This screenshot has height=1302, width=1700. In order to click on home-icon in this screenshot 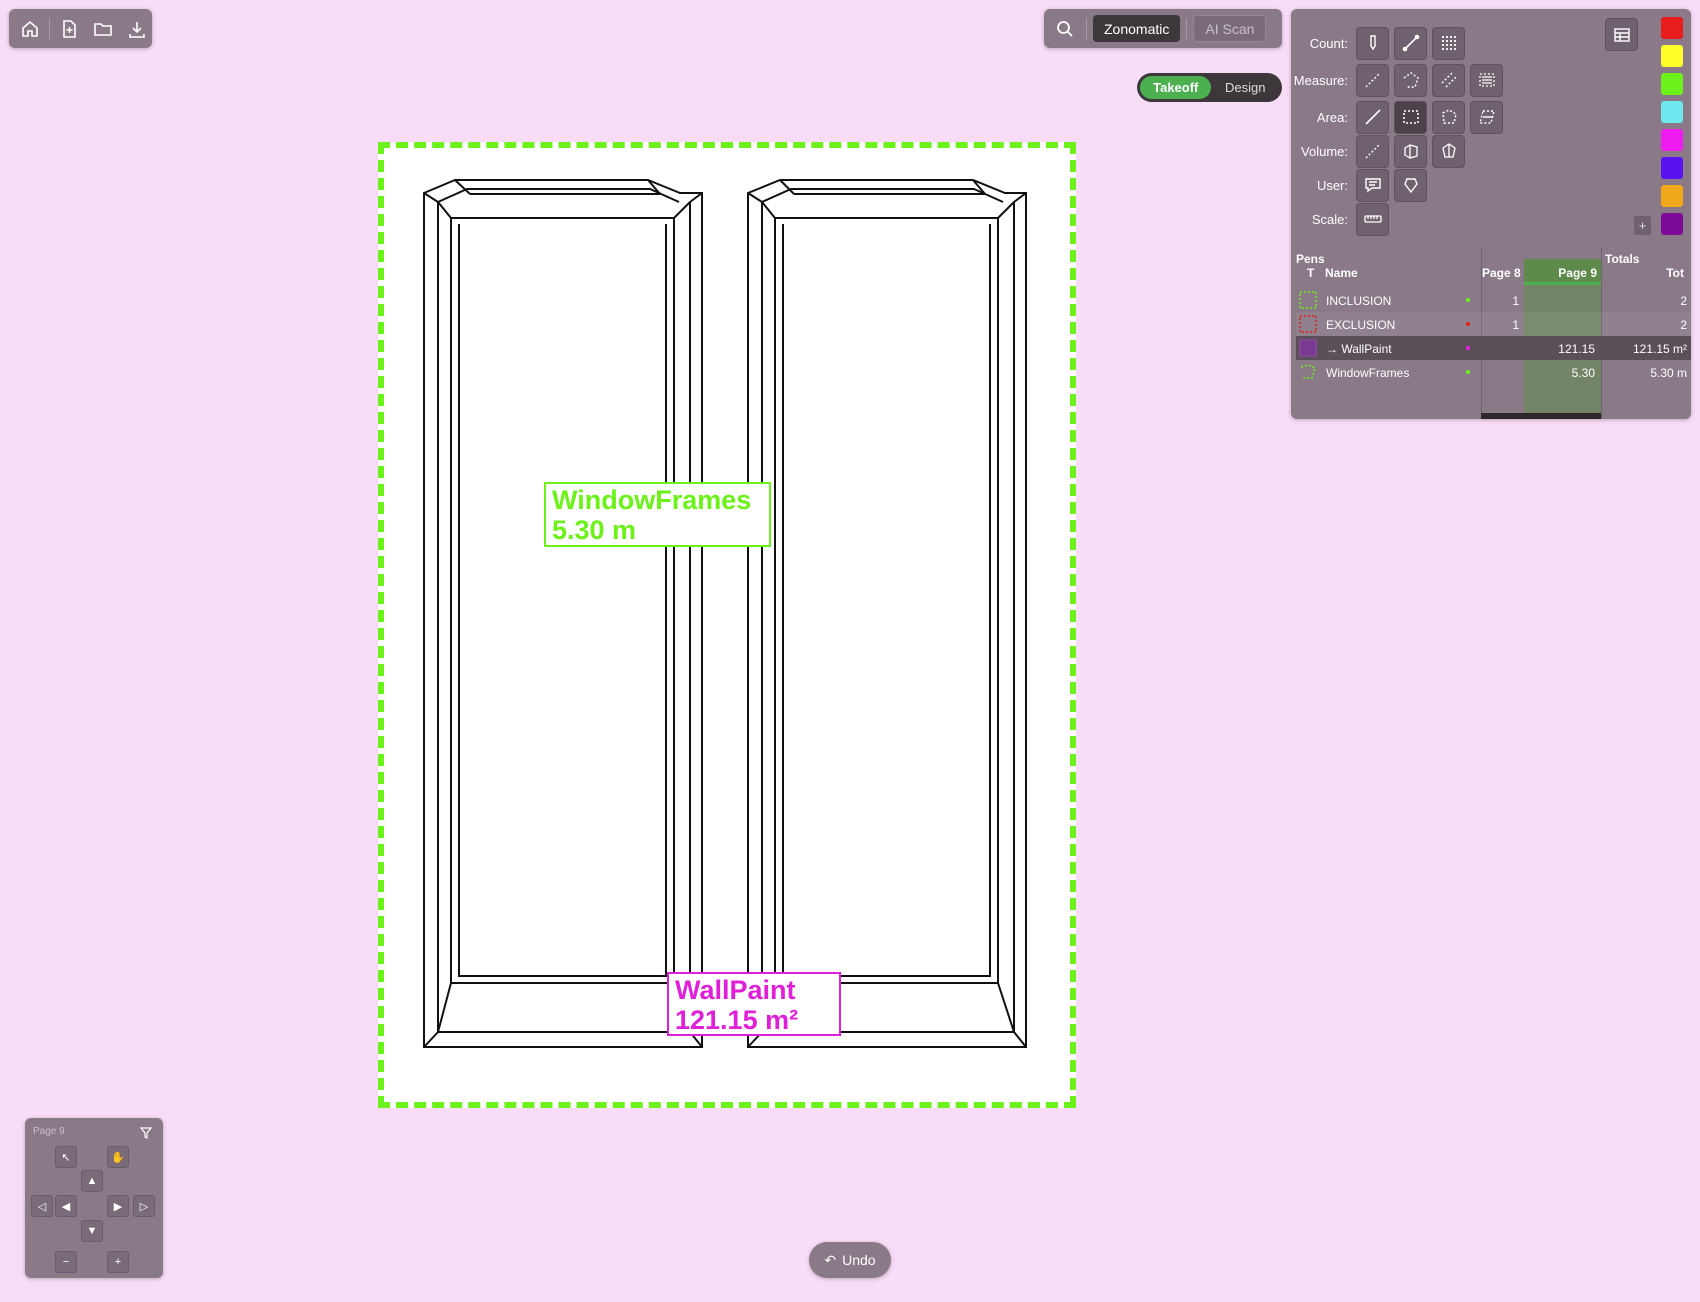, I will do `click(30, 29)`.